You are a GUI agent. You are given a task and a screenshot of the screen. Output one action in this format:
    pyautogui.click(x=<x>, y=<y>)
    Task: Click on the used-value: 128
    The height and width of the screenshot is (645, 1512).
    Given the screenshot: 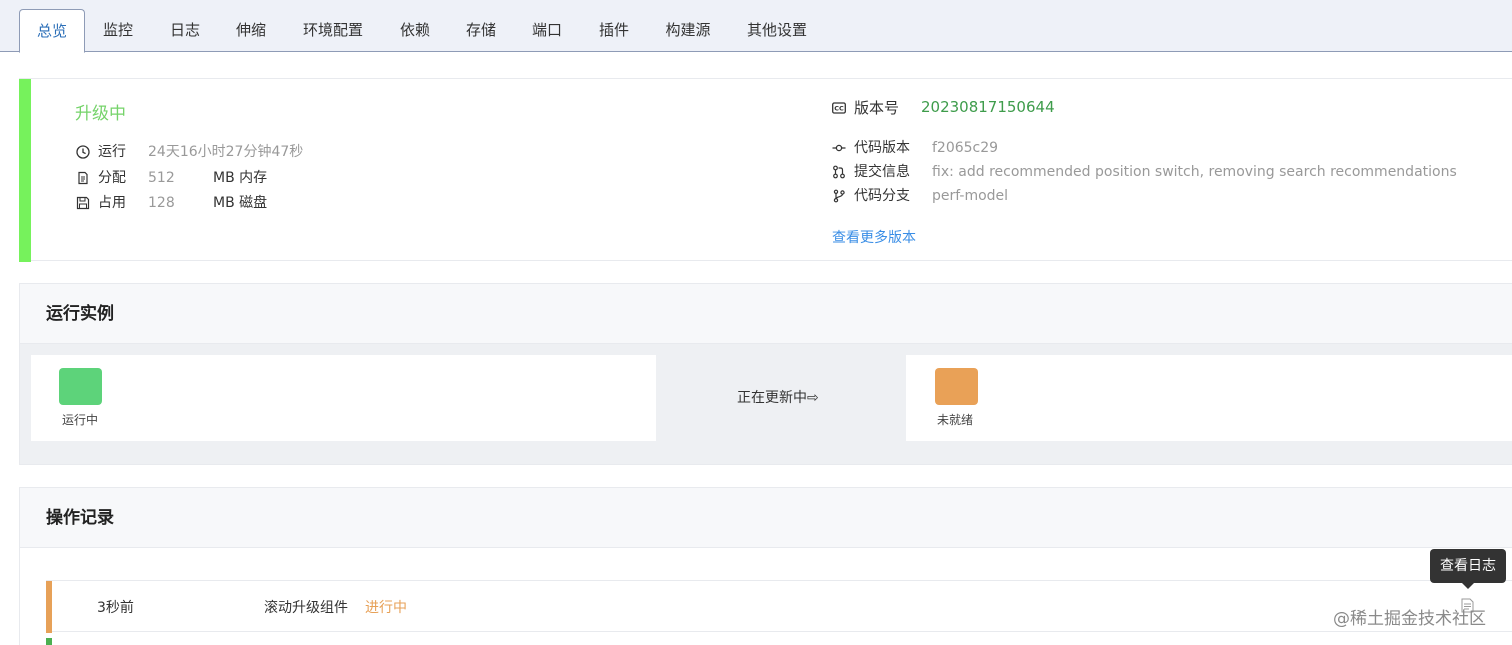 What is the action you would take?
    pyautogui.click(x=161, y=203)
    